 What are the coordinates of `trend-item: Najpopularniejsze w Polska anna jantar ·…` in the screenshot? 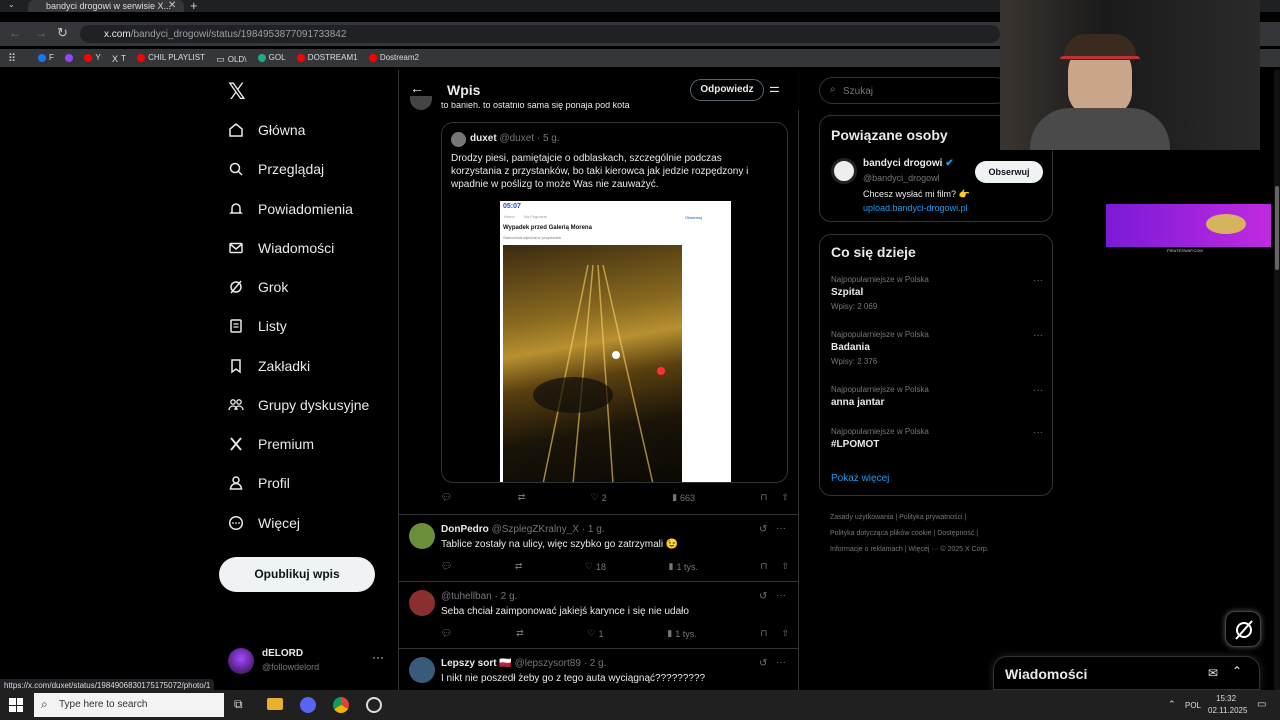 It's located at (941, 396).